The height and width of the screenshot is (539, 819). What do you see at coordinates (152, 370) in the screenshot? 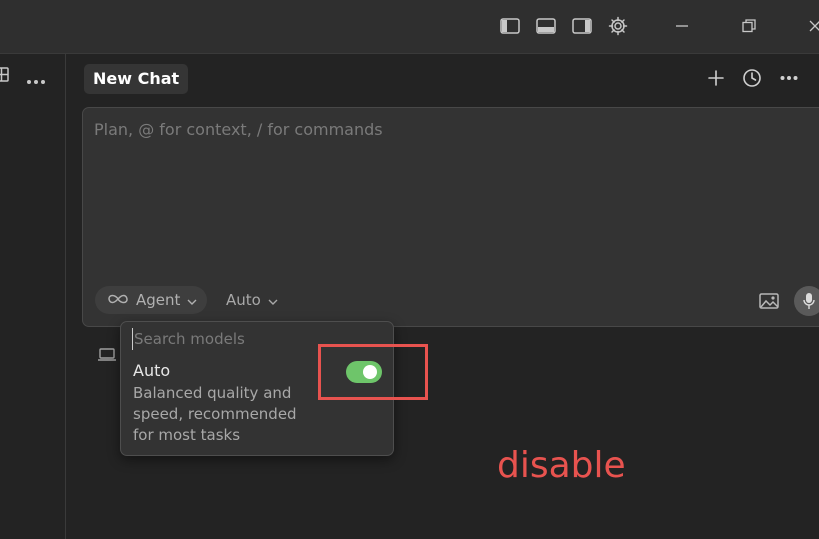
I see `model-option-name: Auto` at bounding box center [152, 370].